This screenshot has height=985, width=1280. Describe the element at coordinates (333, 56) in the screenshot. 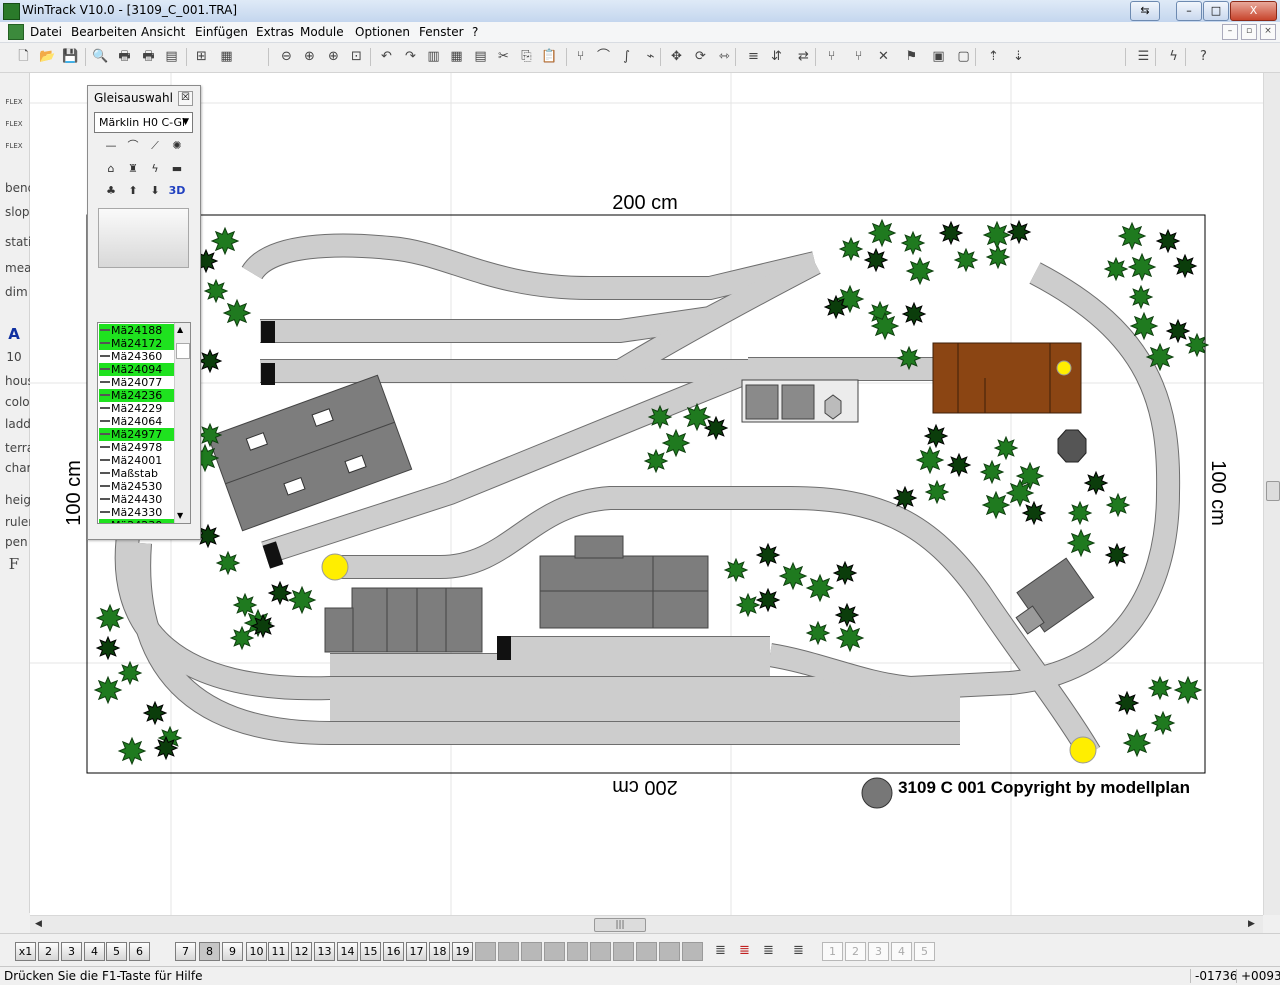

I see `zoom-window-icon: ⊕` at that location.